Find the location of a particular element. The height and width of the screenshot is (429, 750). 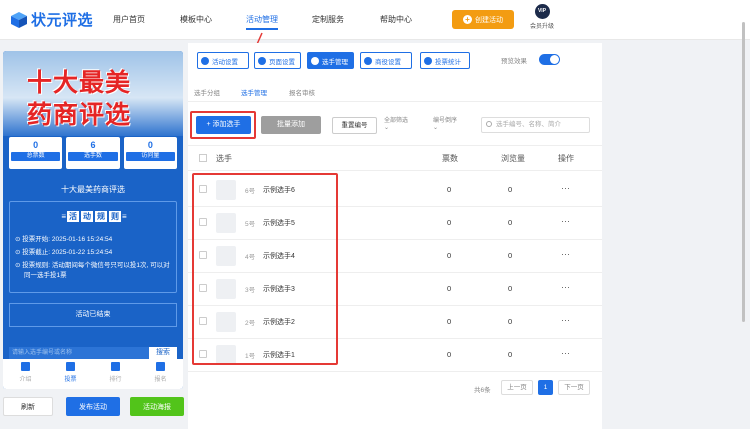

gear-icon is located at coordinates (262, 60).